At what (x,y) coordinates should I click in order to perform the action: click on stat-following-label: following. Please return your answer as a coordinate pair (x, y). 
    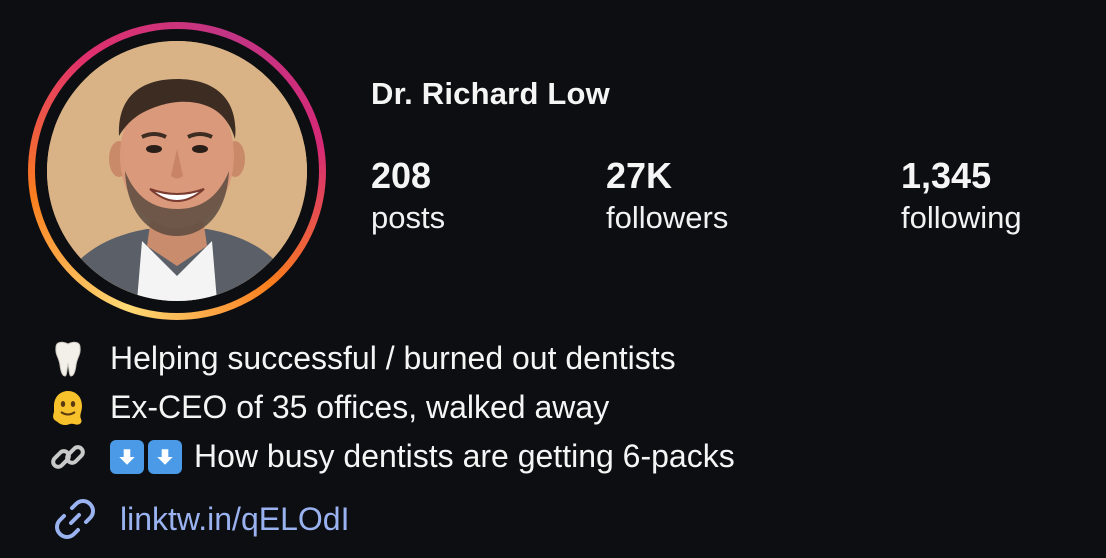
    Looking at the image, I should click on (961, 217).